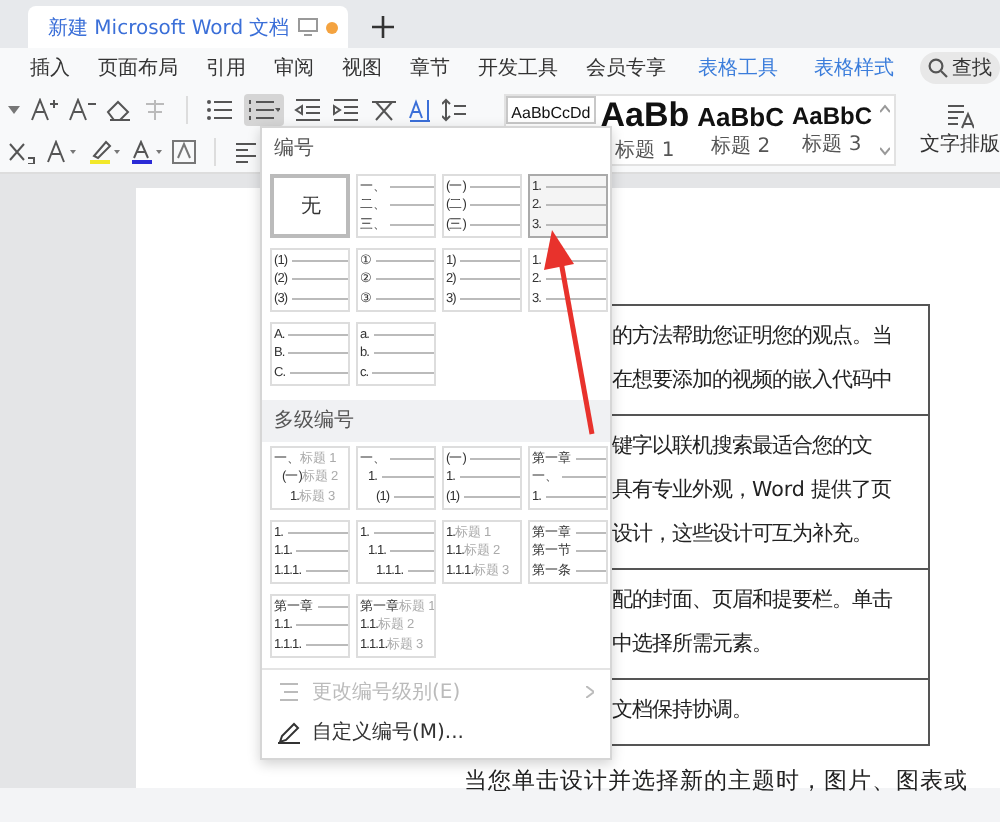  Describe the element at coordinates (854, 68) in the screenshot. I see `menu-tab: 表格样式` at that location.